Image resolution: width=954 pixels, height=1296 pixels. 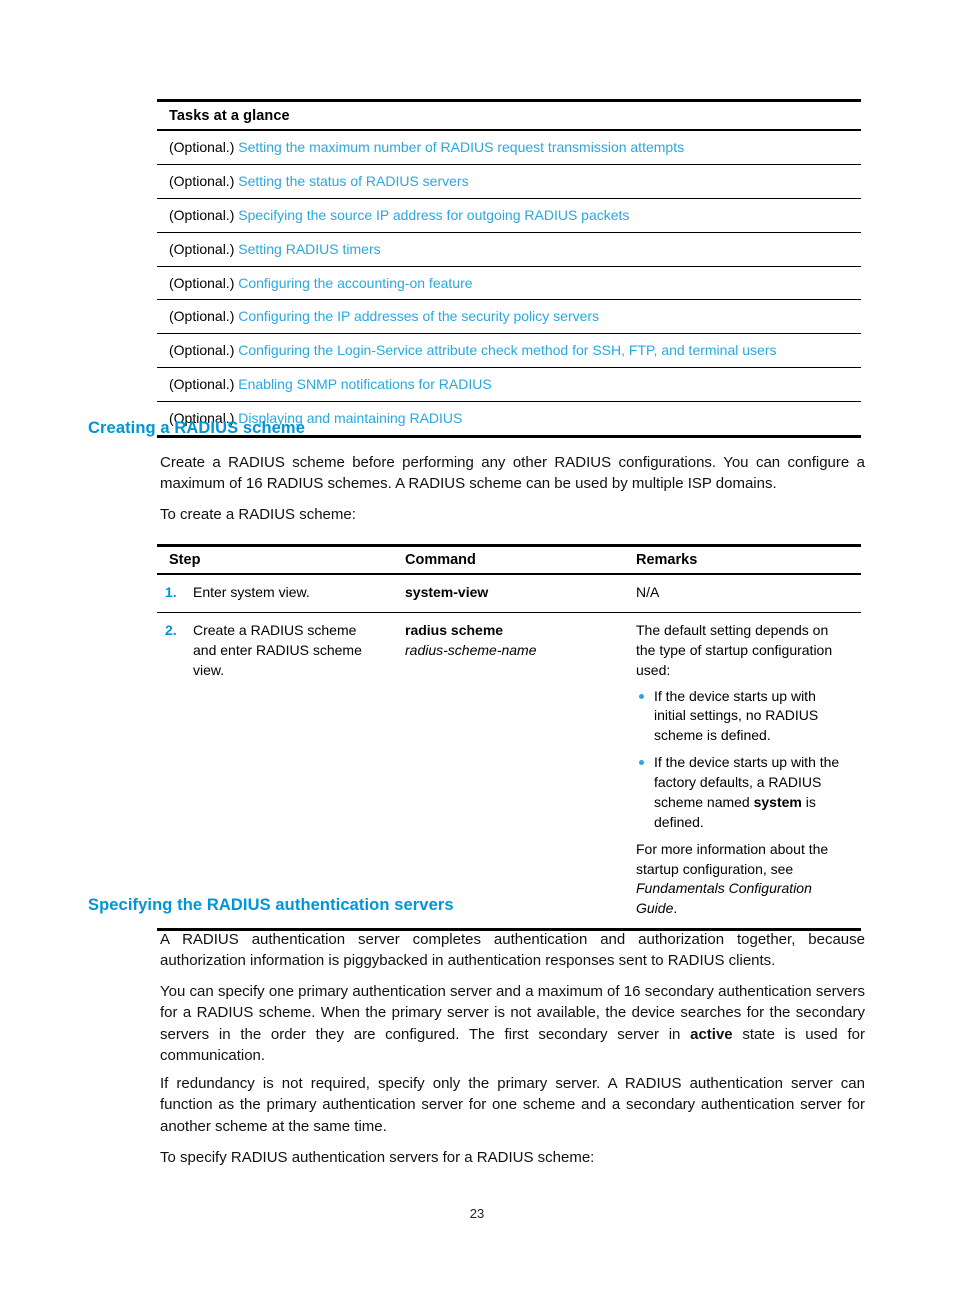 I want to click on command-cell: radius scheme radius-scheme-name, so click(x=508, y=772).